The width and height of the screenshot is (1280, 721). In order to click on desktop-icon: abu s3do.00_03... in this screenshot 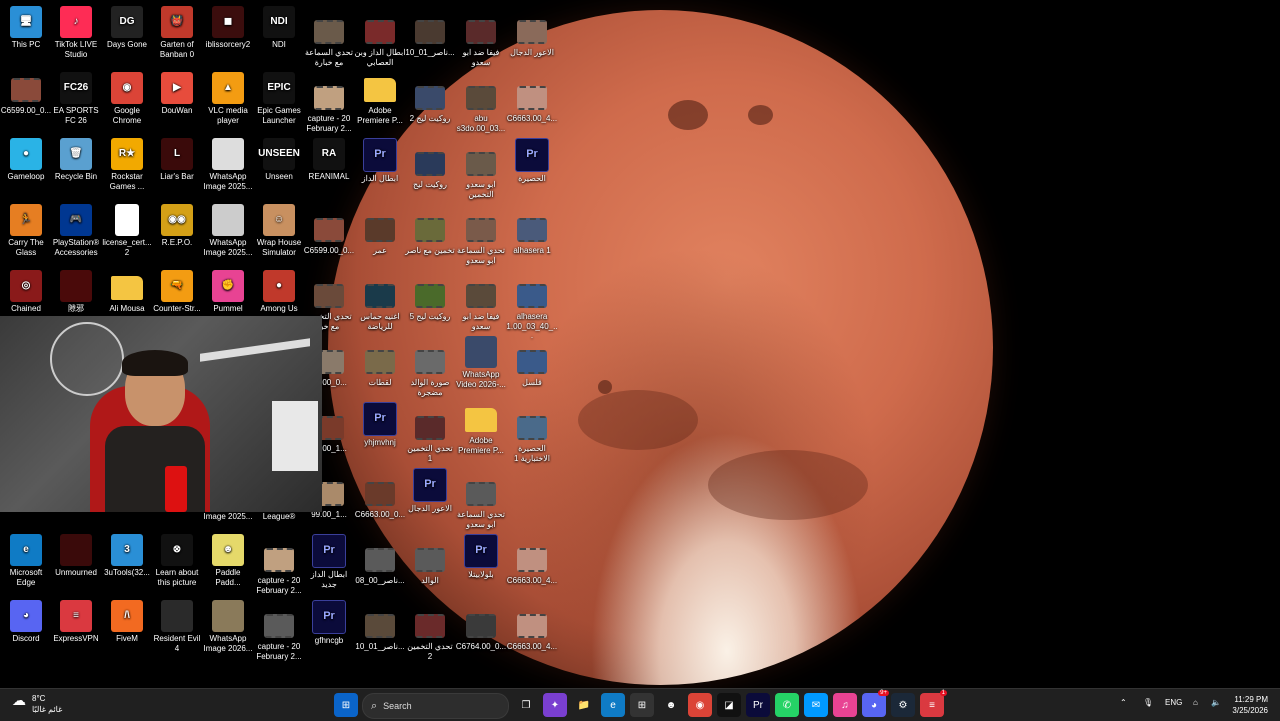, I will do `click(481, 106)`.